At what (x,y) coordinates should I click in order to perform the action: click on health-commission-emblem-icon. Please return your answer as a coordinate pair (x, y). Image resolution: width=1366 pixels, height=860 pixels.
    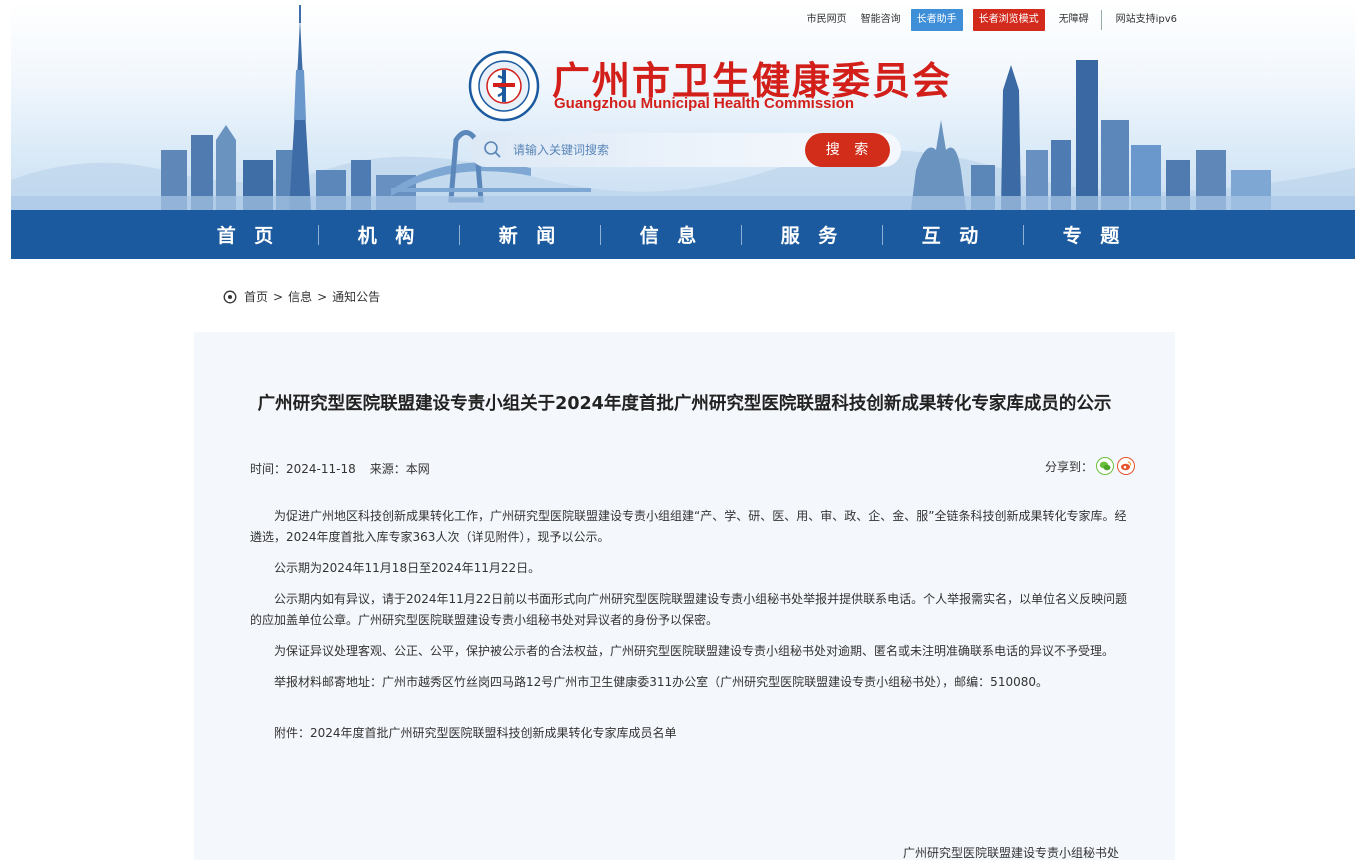
    Looking at the image, I should click on (504, 86).